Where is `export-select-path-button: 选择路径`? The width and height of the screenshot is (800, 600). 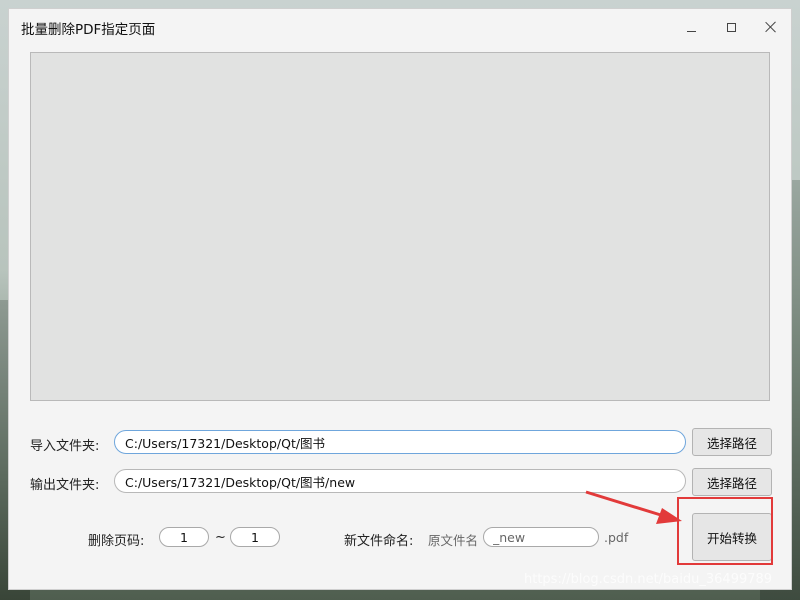 export-select-path-button: 选择路径 is located at coordinates (732, 482).